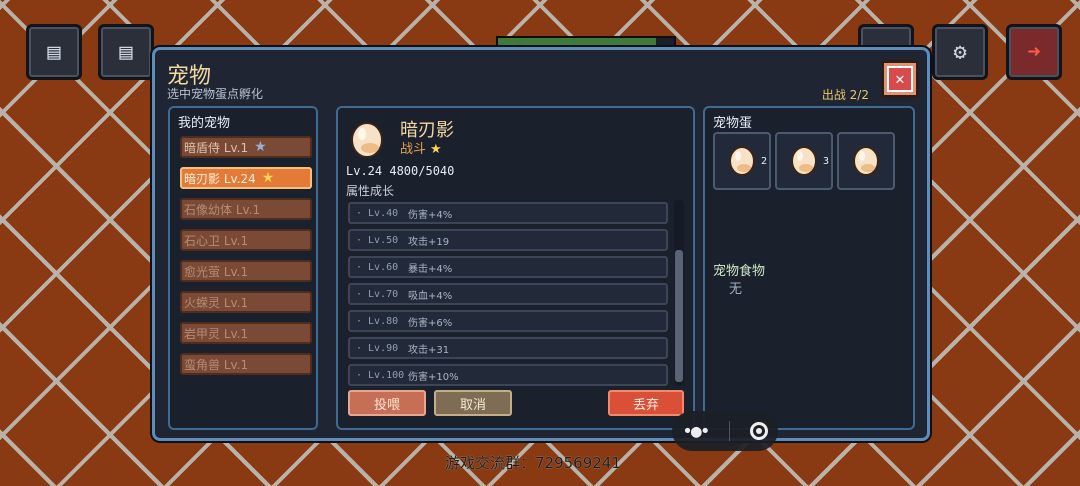 This screenshot has height=486, width=1080. What do you see at coordinates (646, 403) in the screenshot?
I see `discard-button: 丢弃` at bounding box center [646, 403].